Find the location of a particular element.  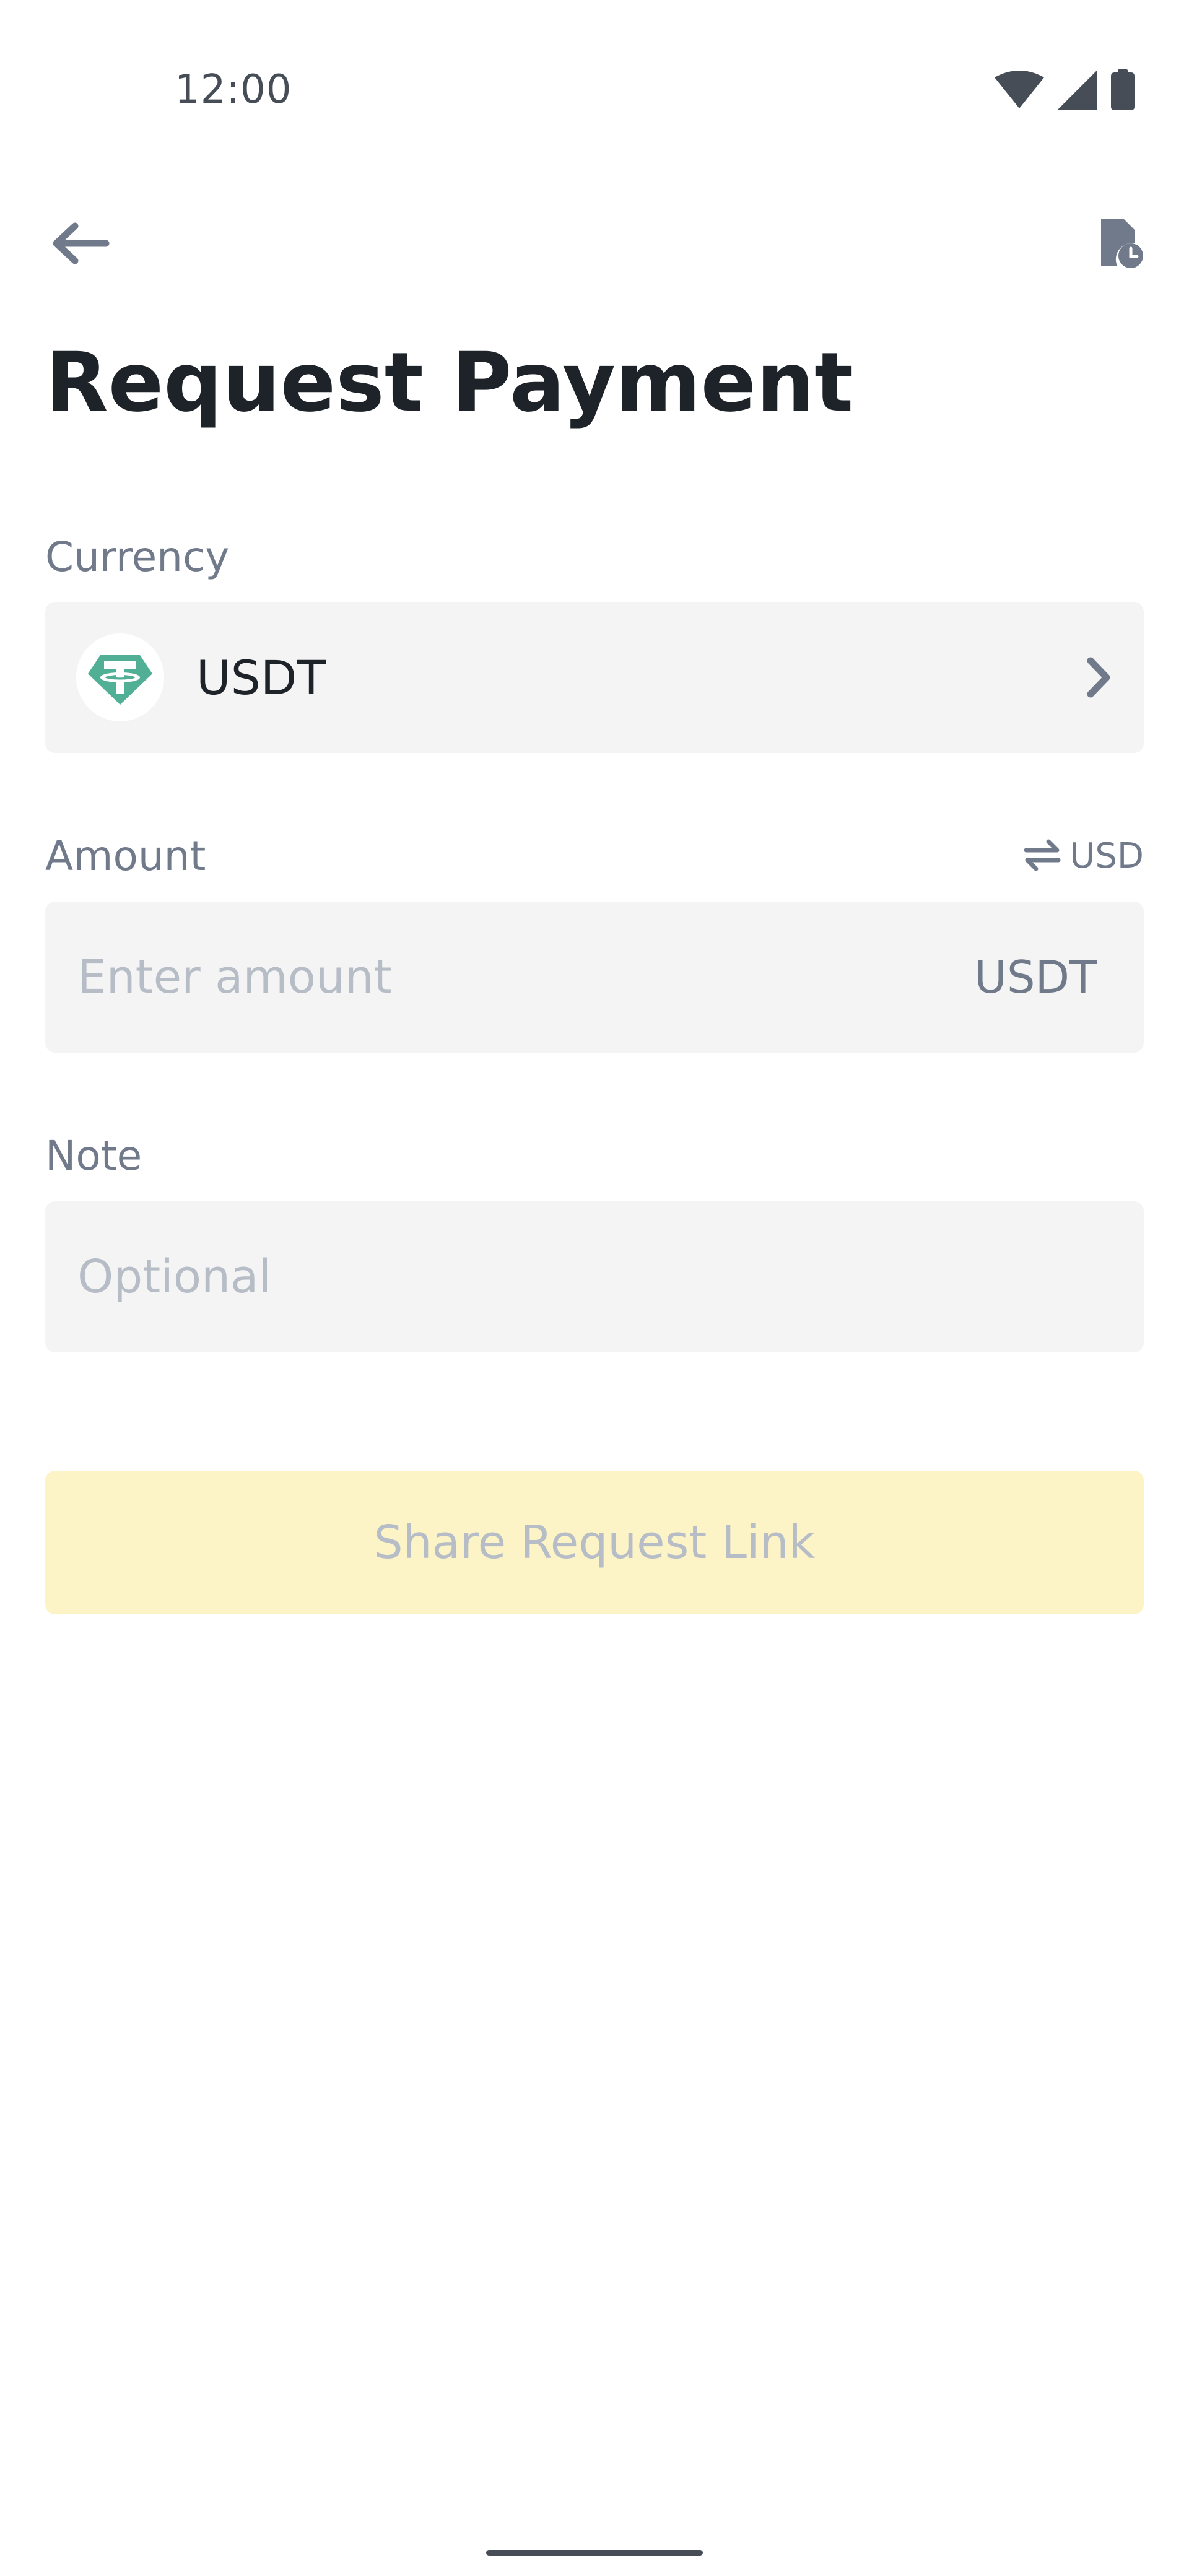

amount-input is located at coordinates (525, 977).